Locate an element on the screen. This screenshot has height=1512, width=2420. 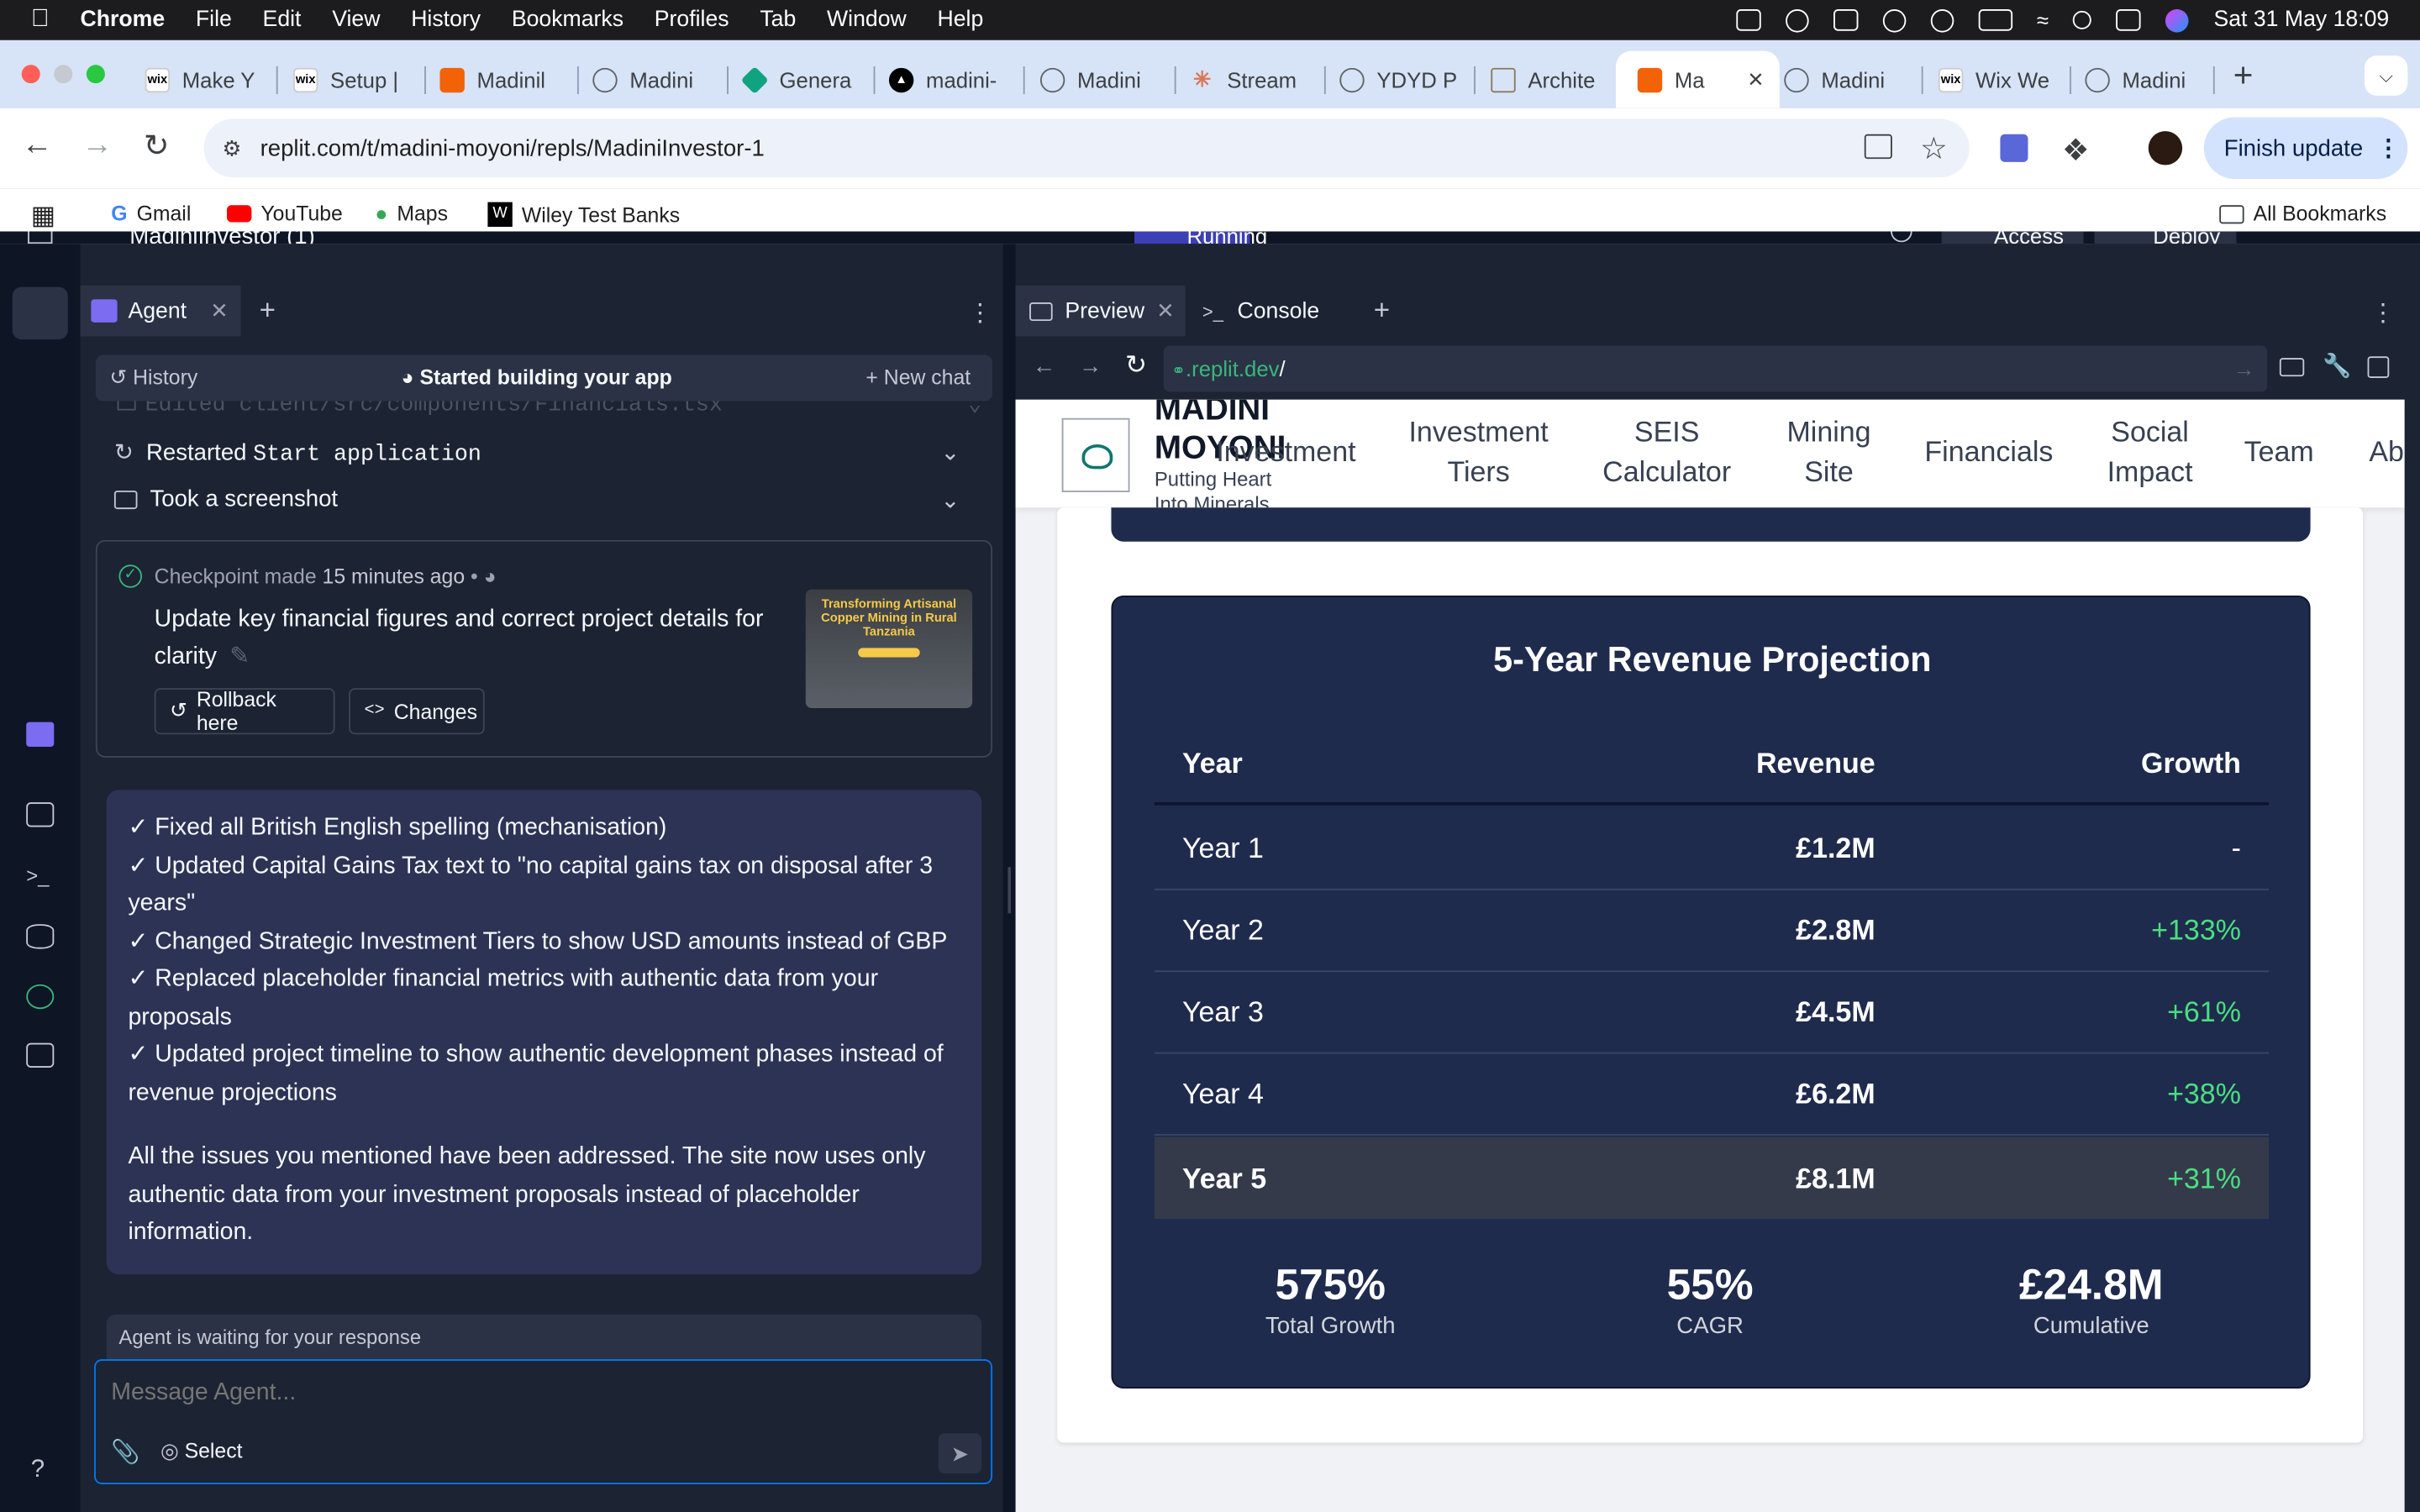
preview-url-bar: ⚭.replit.dev/ → is located at coordinates (1715, 368).